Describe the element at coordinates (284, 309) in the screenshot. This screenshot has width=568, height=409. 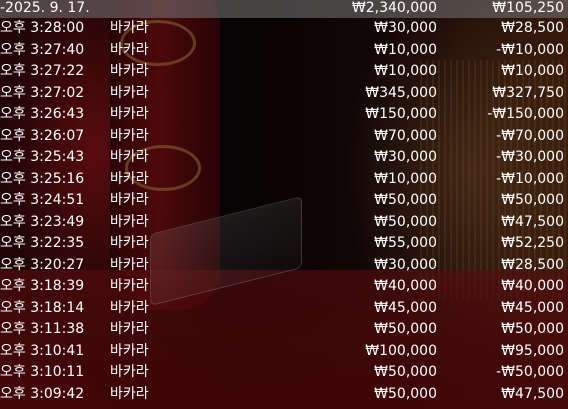
I see `table-row: 오후 3:18:14 바카라 ₩45,000 ₩45,000` at that location.